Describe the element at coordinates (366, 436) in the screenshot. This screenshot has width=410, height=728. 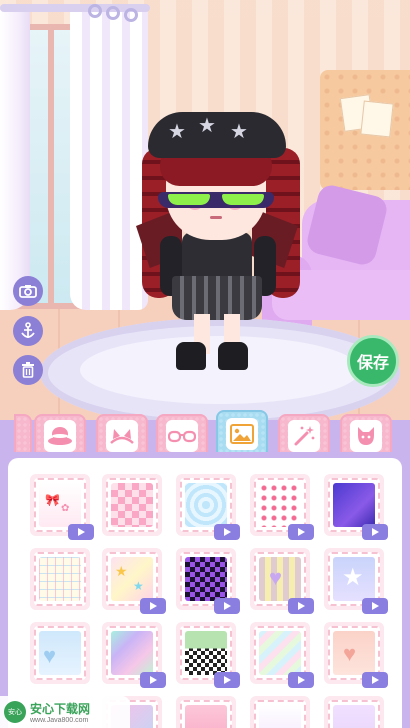
I see `cat-pet-icon` at that location.